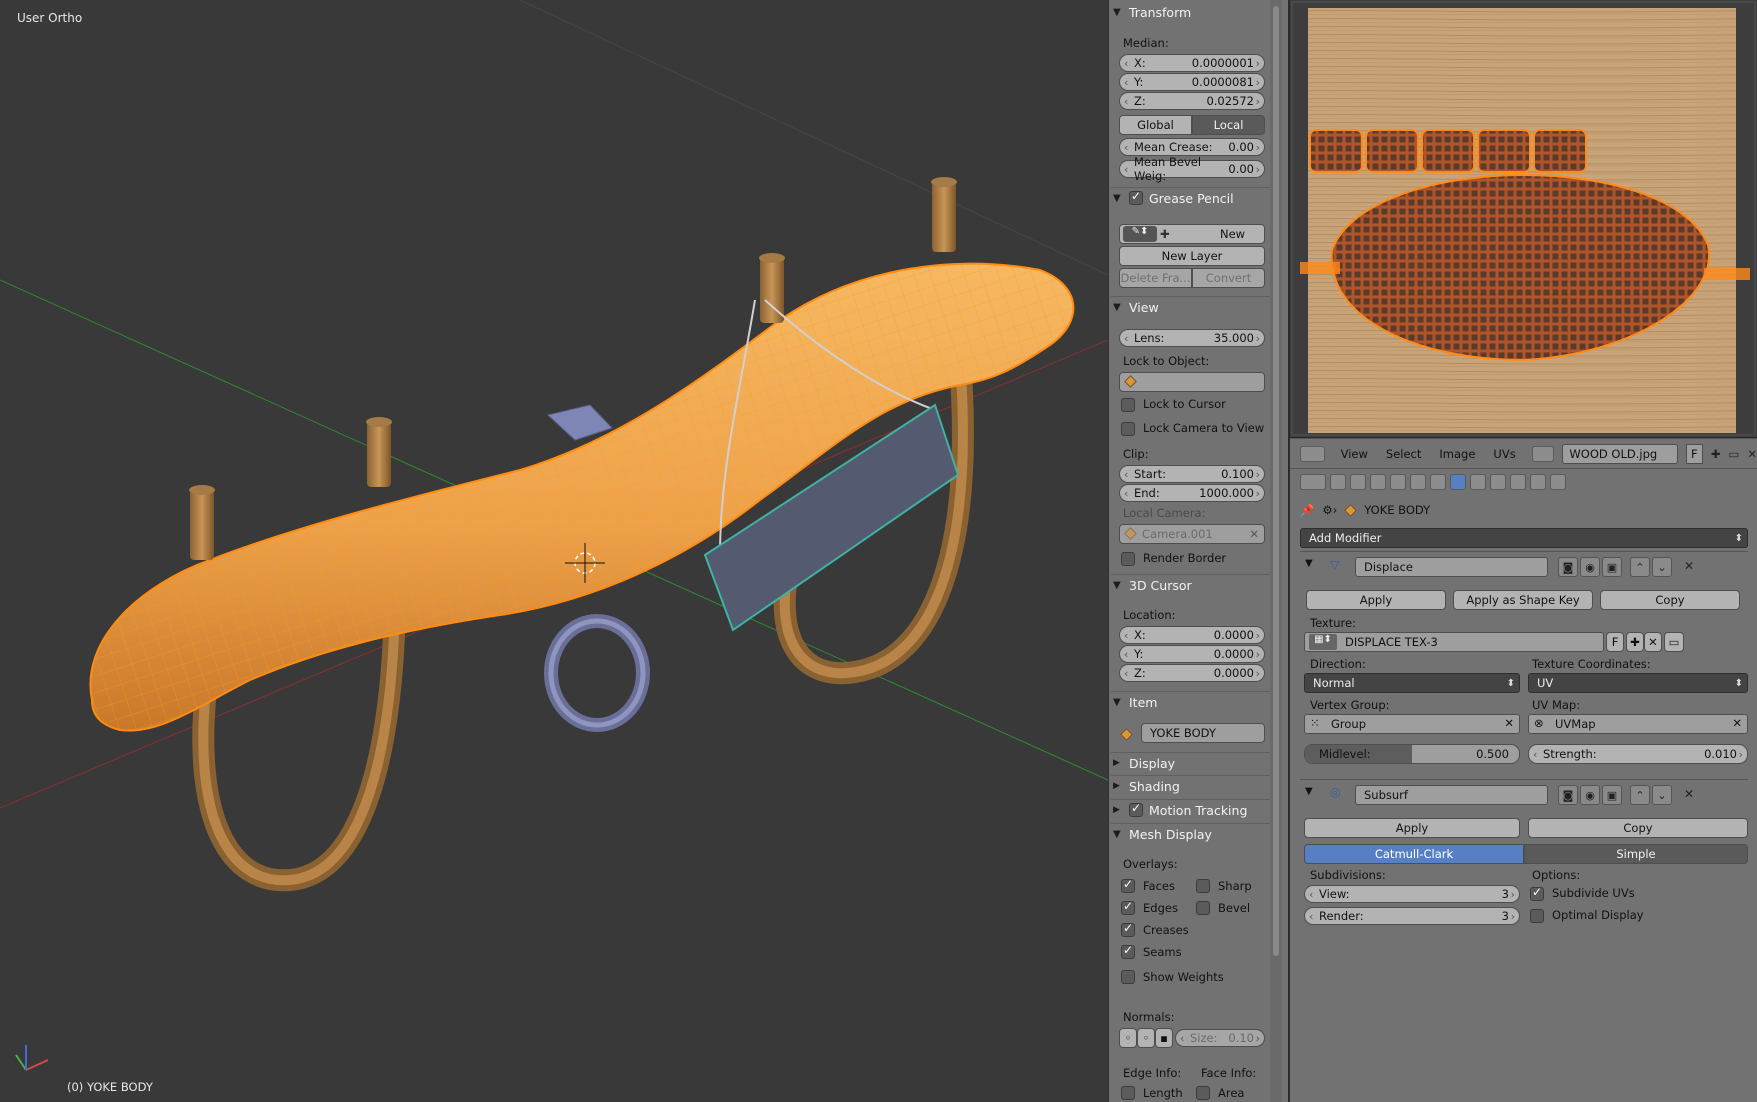 The width and height of the screenshot is (1757, 1102). I want to click on clear-icon: ✕, so click(1254, 534).